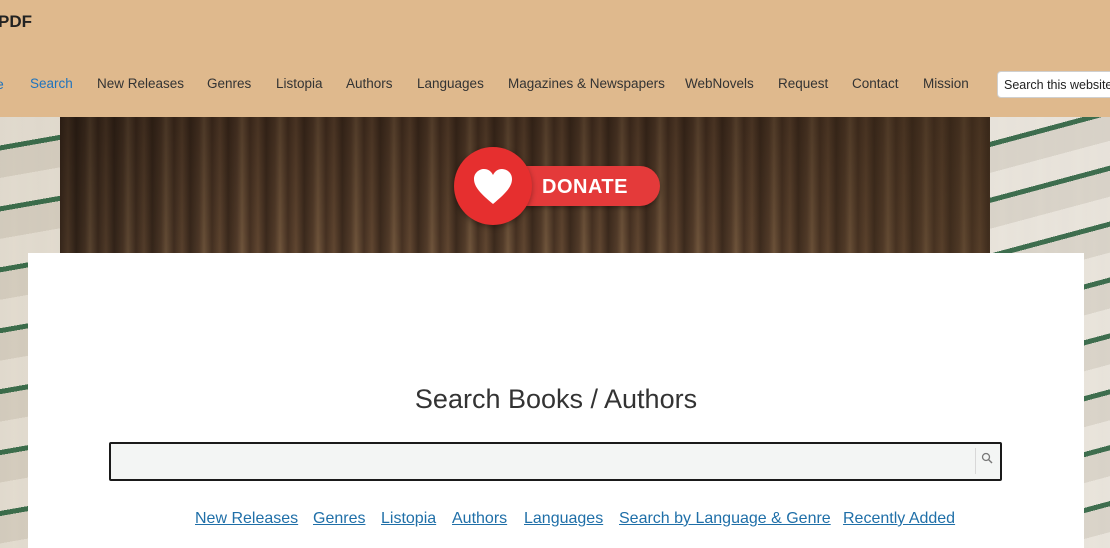  What do you see at coordinates (369, 83) in the screenshot?
I see `nav-item-authors: Authors` at bounding box center [369, 83].